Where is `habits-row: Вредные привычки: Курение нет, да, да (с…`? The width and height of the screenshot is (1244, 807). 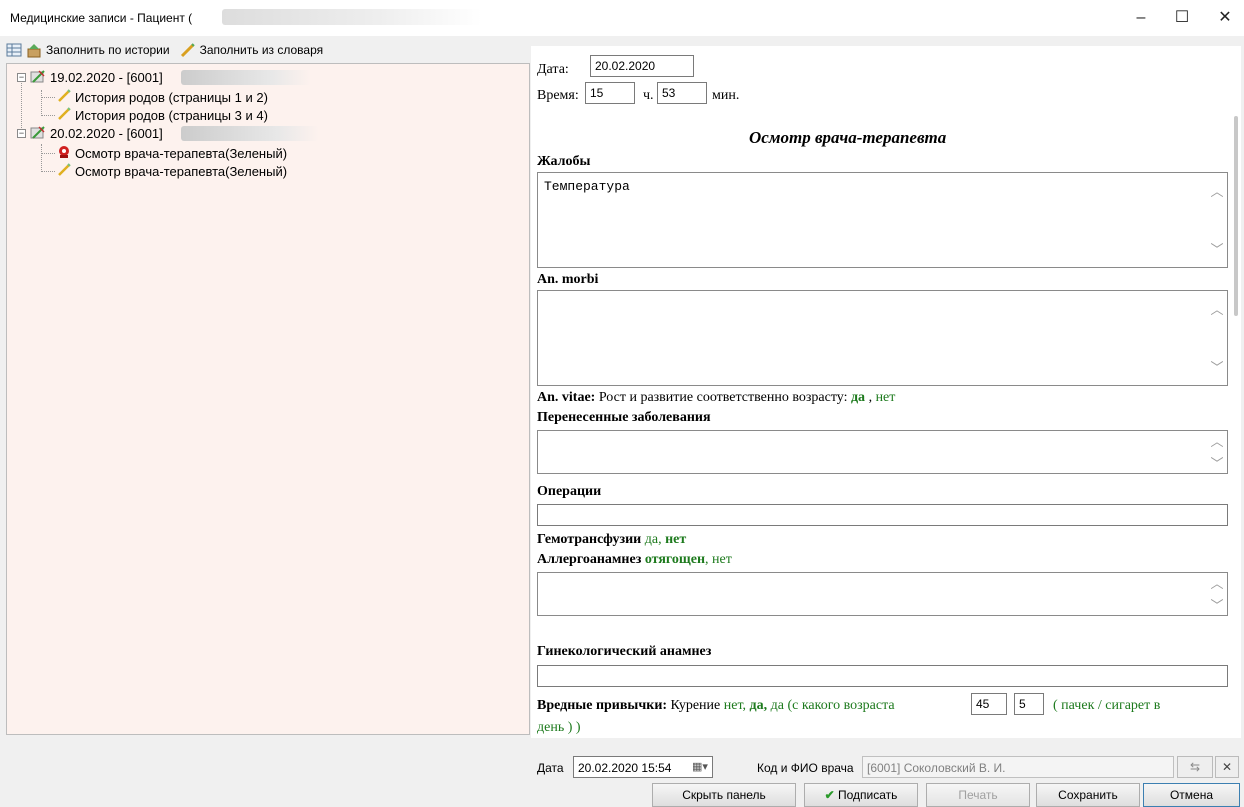
habits-row: Вредные привычки: Курение нет, да, да (с… is located at coordinates (716, 706).